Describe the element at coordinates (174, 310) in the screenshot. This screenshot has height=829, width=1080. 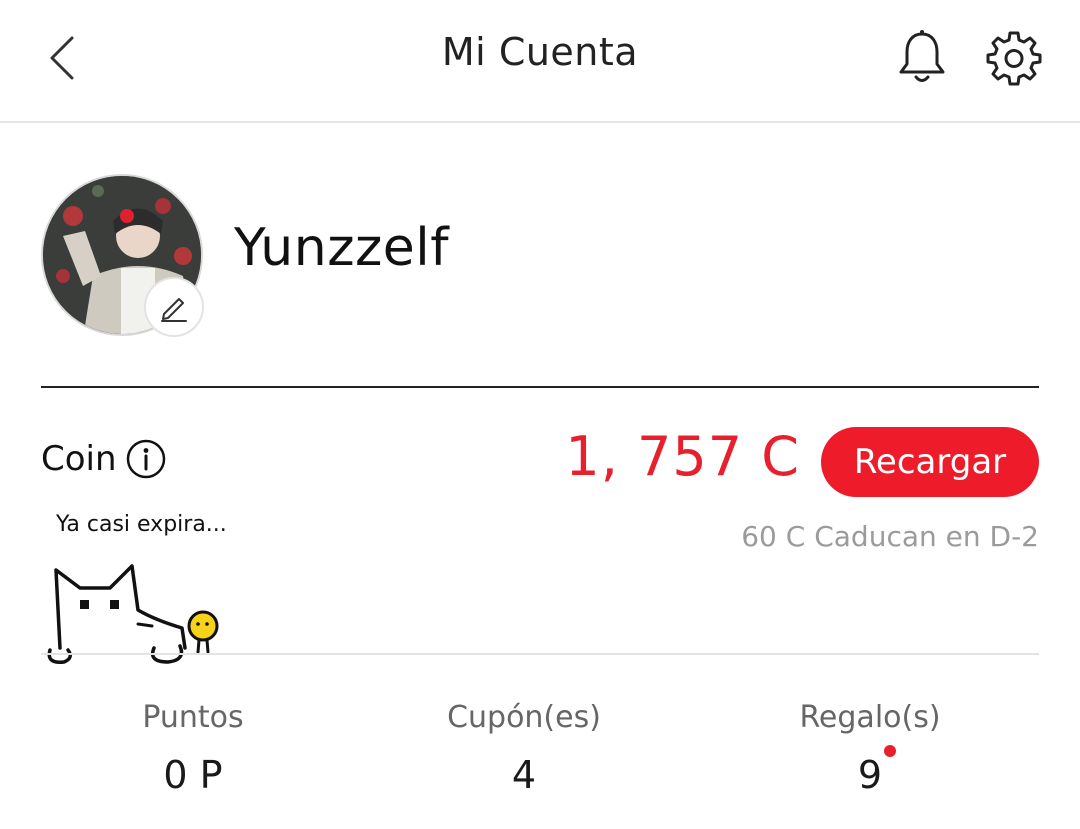
I see `pencil-icon` at that location.